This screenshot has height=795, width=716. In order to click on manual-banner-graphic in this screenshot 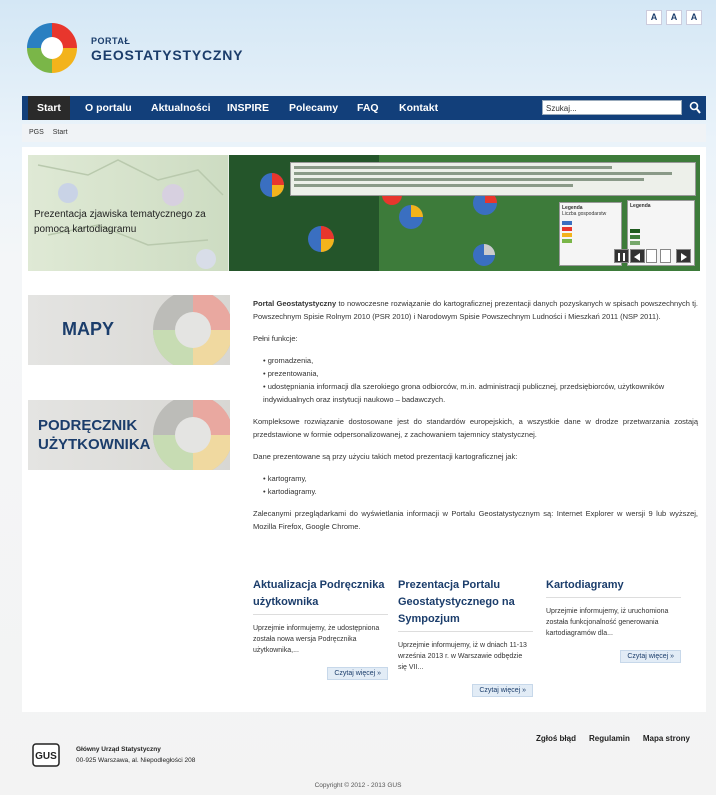, I will do `click(191, 435)`.